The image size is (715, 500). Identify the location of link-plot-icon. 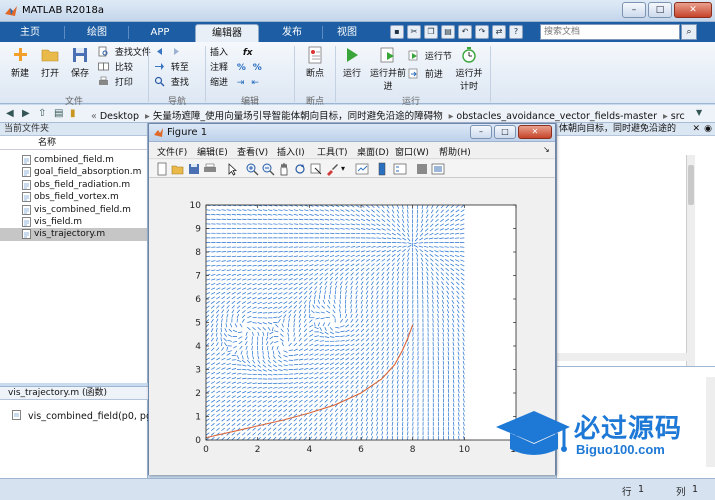
(362, 169).